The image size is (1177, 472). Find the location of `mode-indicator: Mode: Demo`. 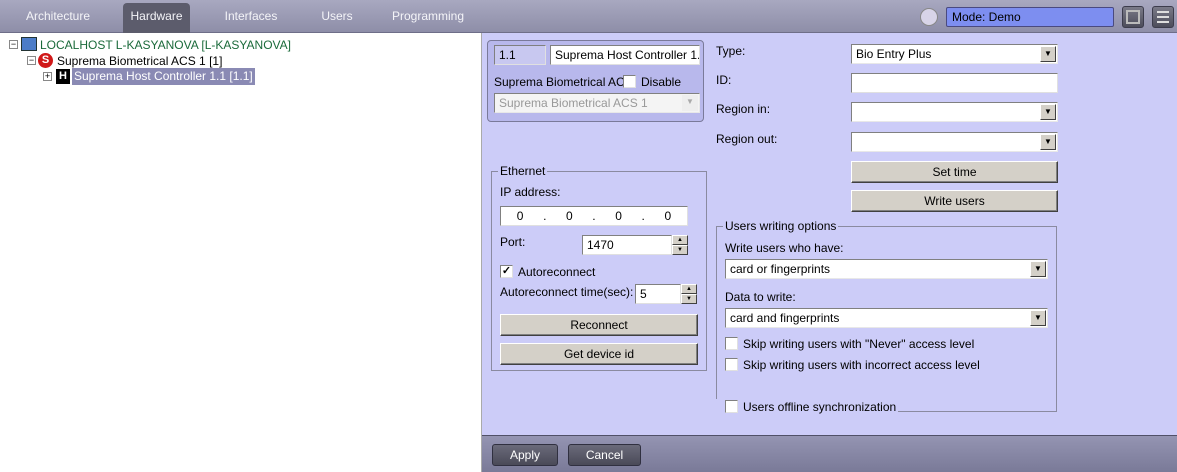

mode-indicator: Mode: Demo is located at coordinates (1030, 17).